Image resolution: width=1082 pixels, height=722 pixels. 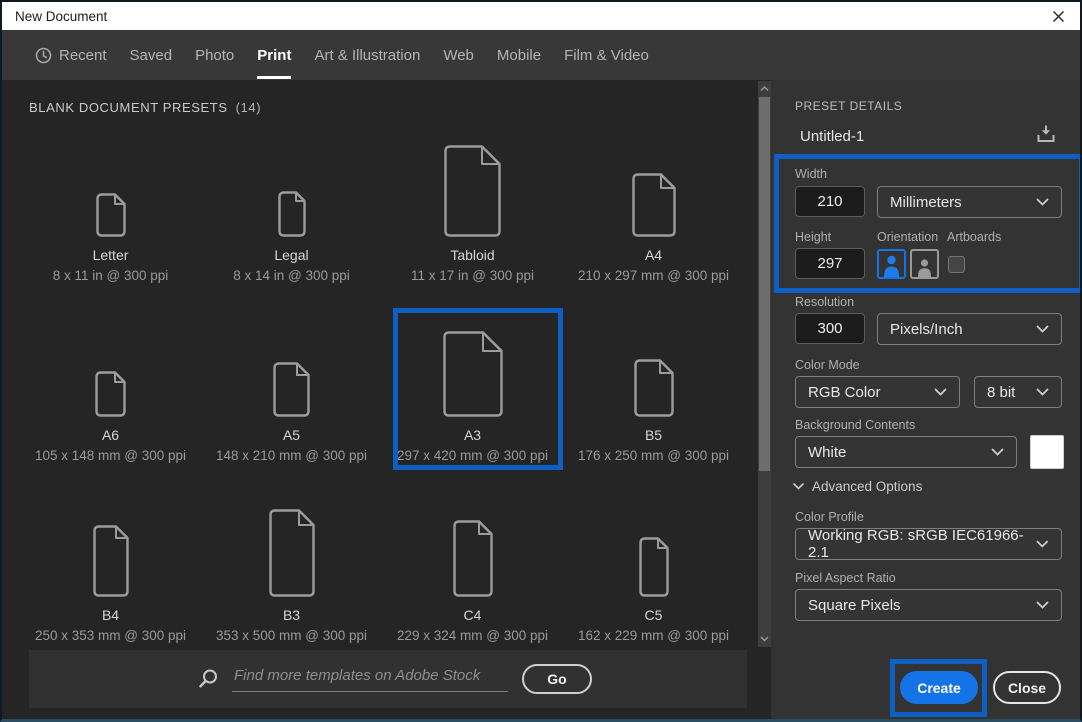 I want to click on color-profile-select: Working RGB: sRGB IEC61966-2.1, so click(x=928, y=544).